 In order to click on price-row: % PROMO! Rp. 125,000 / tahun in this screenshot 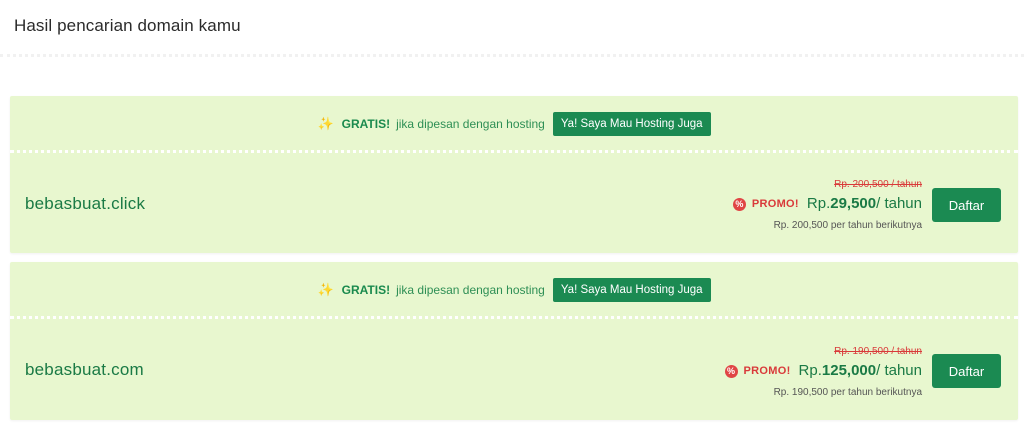, I will do `click(823, 371)`.